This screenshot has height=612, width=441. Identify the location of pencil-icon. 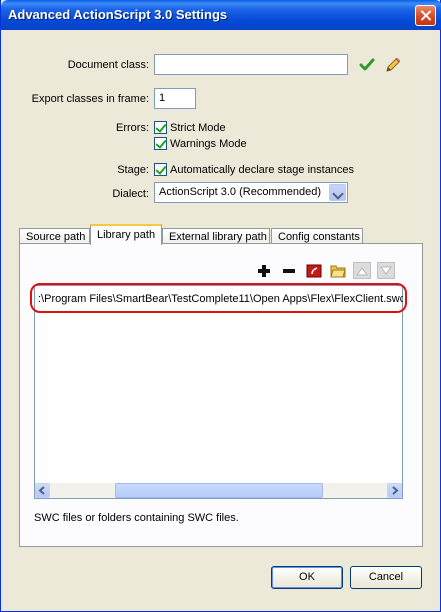
(393, 65).